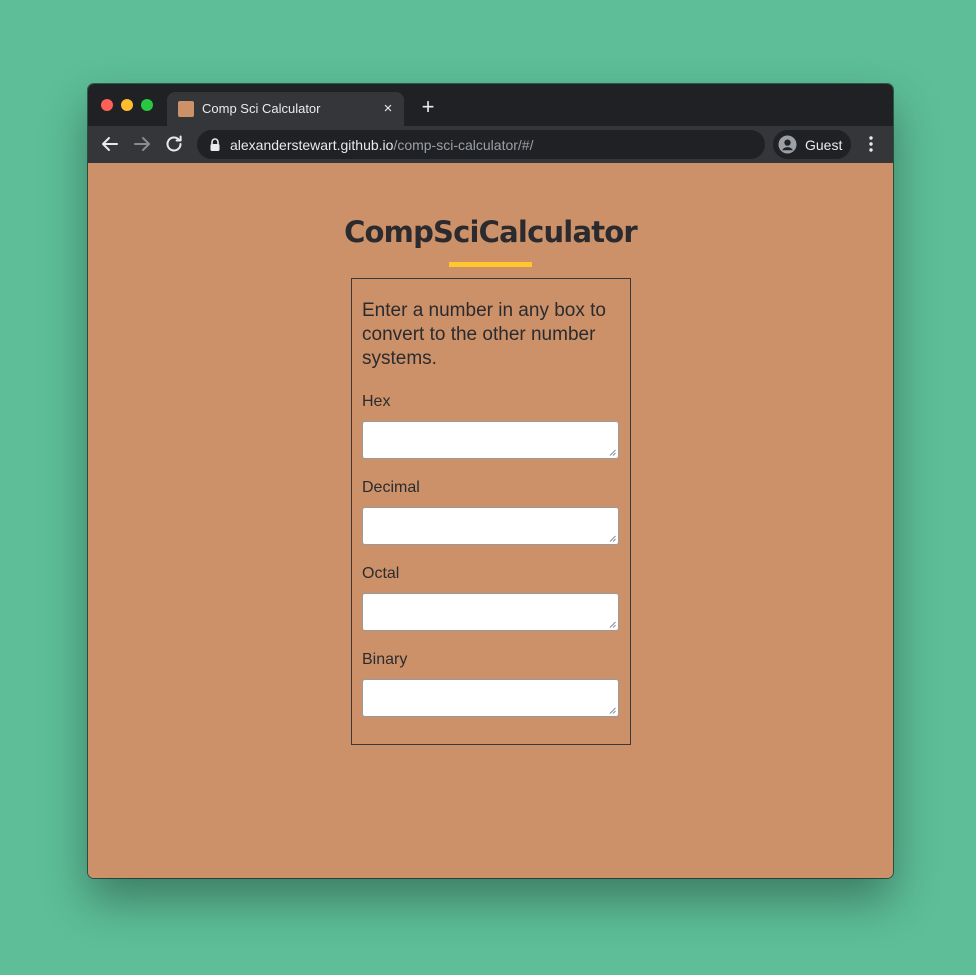  Describe the element at coordinates (490, 698) in the screenshot. I see `binary-input` at that location.